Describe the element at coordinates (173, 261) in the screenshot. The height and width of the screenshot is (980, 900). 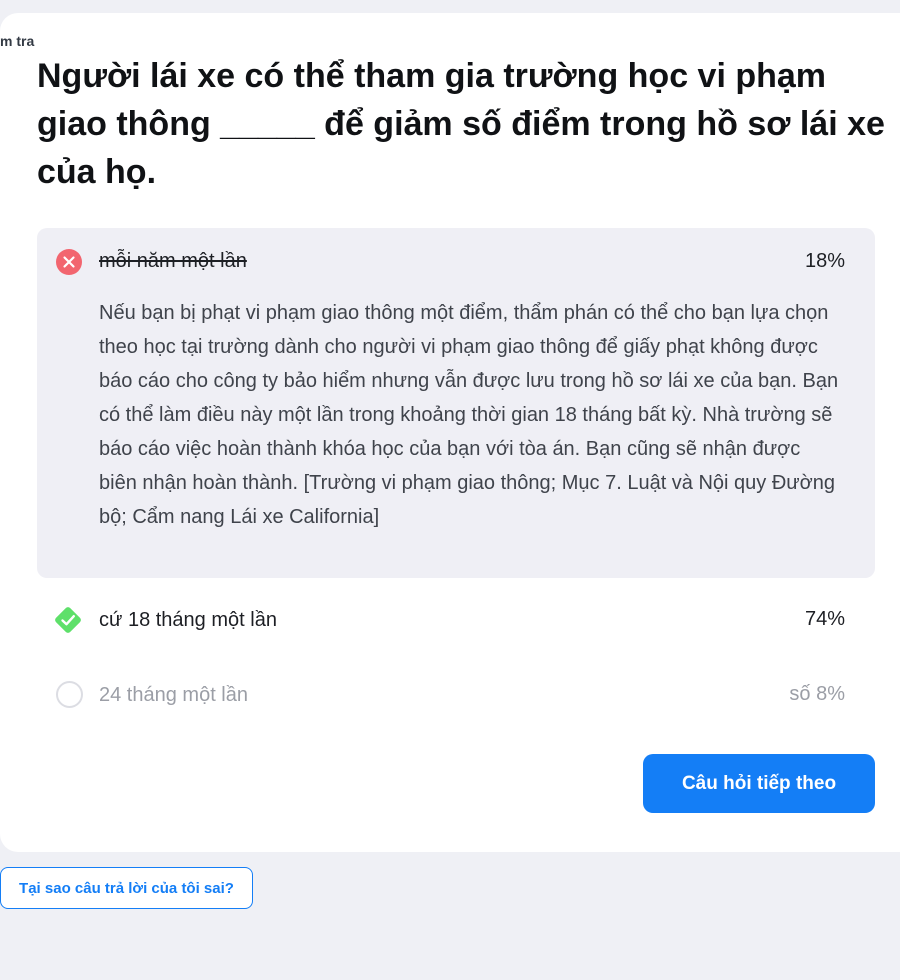
I see `answer-label: mỗi năm một lần` at that location.